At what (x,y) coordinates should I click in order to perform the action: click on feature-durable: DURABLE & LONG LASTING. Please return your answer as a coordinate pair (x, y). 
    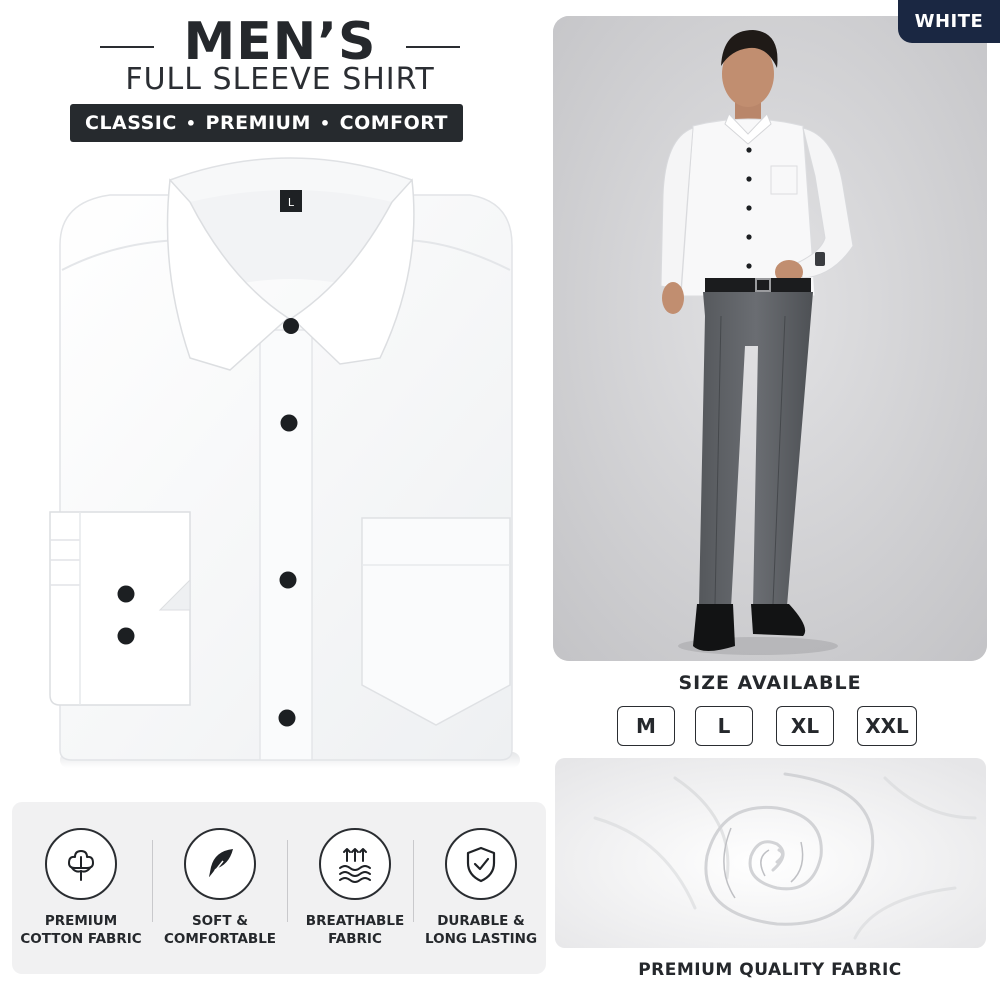
    Looking at the image, I should click on (481, 888).